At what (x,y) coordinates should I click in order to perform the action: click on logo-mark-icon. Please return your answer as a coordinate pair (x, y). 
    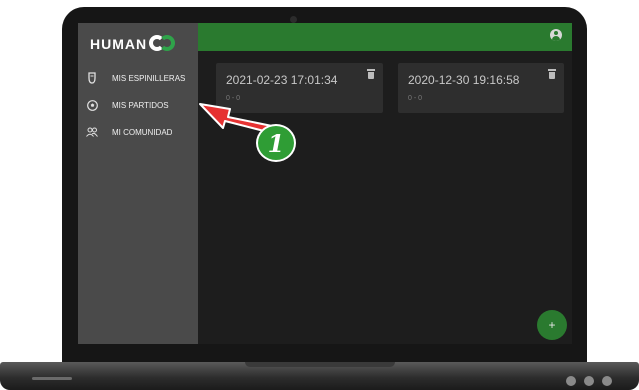
    Looking at the image, I should click on (162, 44).